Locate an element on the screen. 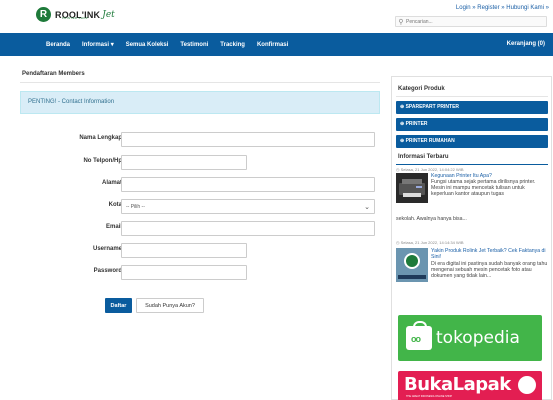 This screenshot has width=553, height=400. form-row-password: Password is located at coordinates (200, 272).